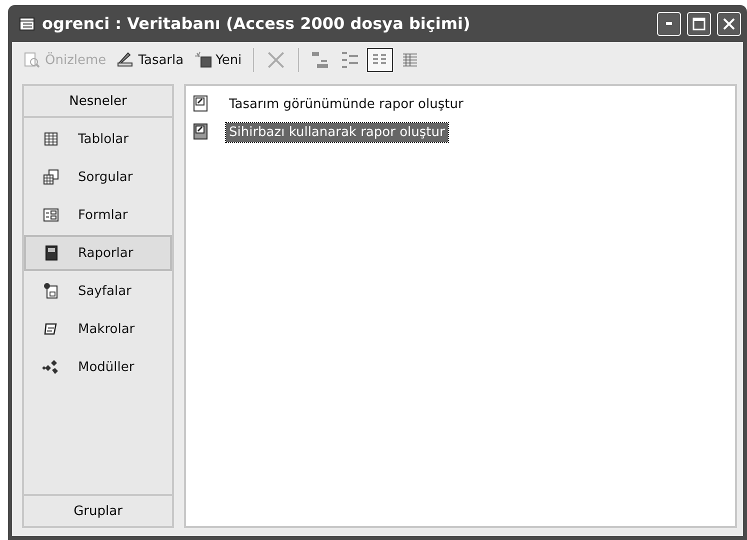 This screenshot has width=747, height=540. What do you see at coordinates (150, 60) in the screenshot?
I see `toolbar-button: Tasarla` at bounding box center [150, 60].